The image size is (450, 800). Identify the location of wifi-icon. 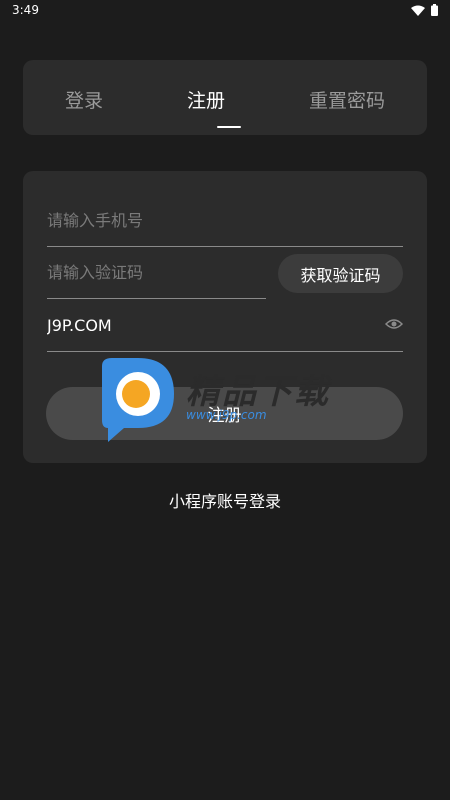
(418, 10).